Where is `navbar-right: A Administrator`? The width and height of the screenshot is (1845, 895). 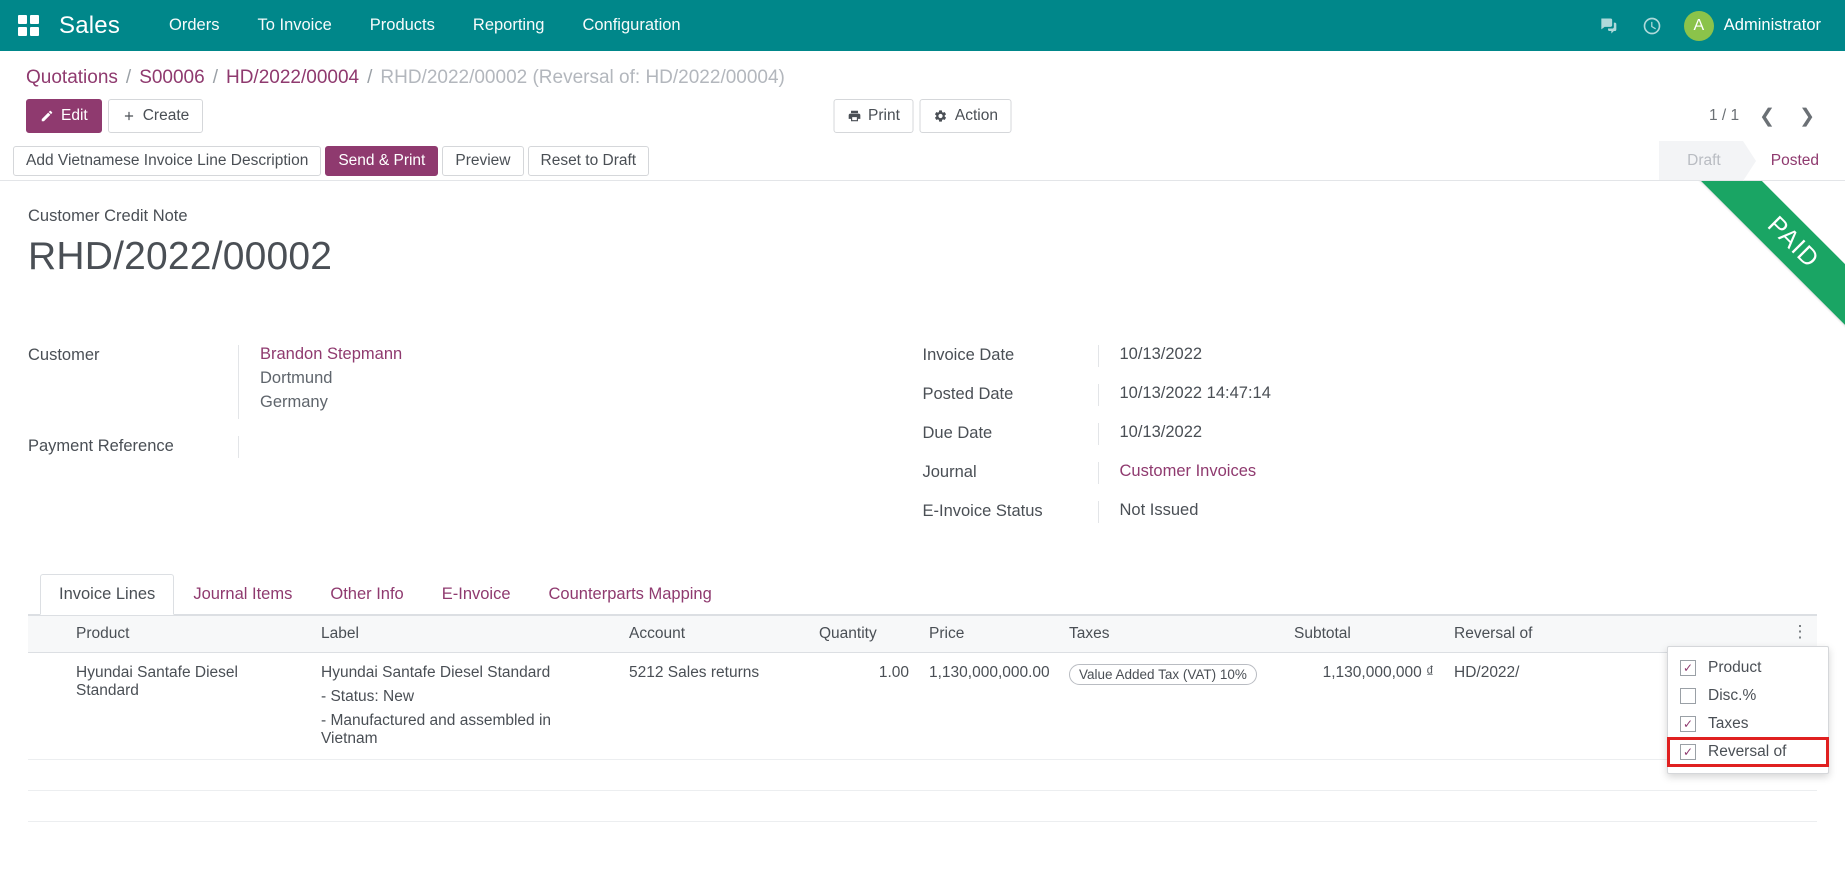 navbar-right: A Administrator is located at coordinates (1711, 25).